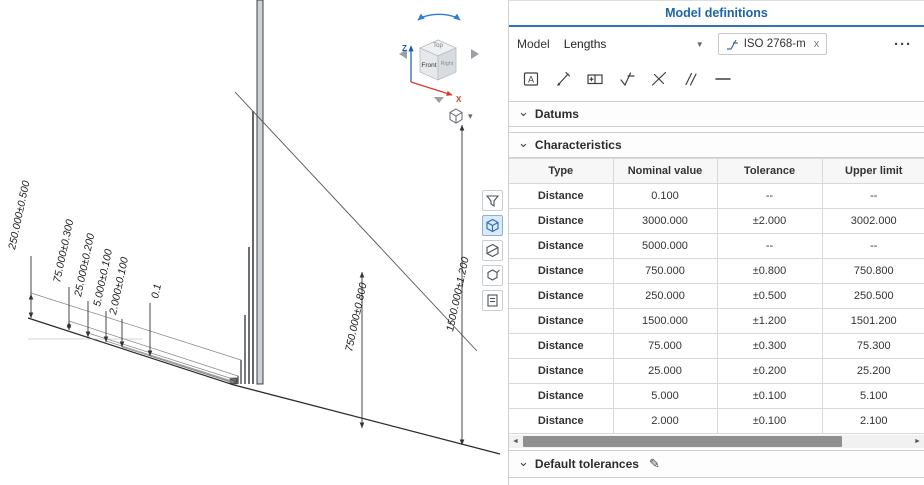  I want to click on cell-nominal-value: 0.100, so click(665, 196).